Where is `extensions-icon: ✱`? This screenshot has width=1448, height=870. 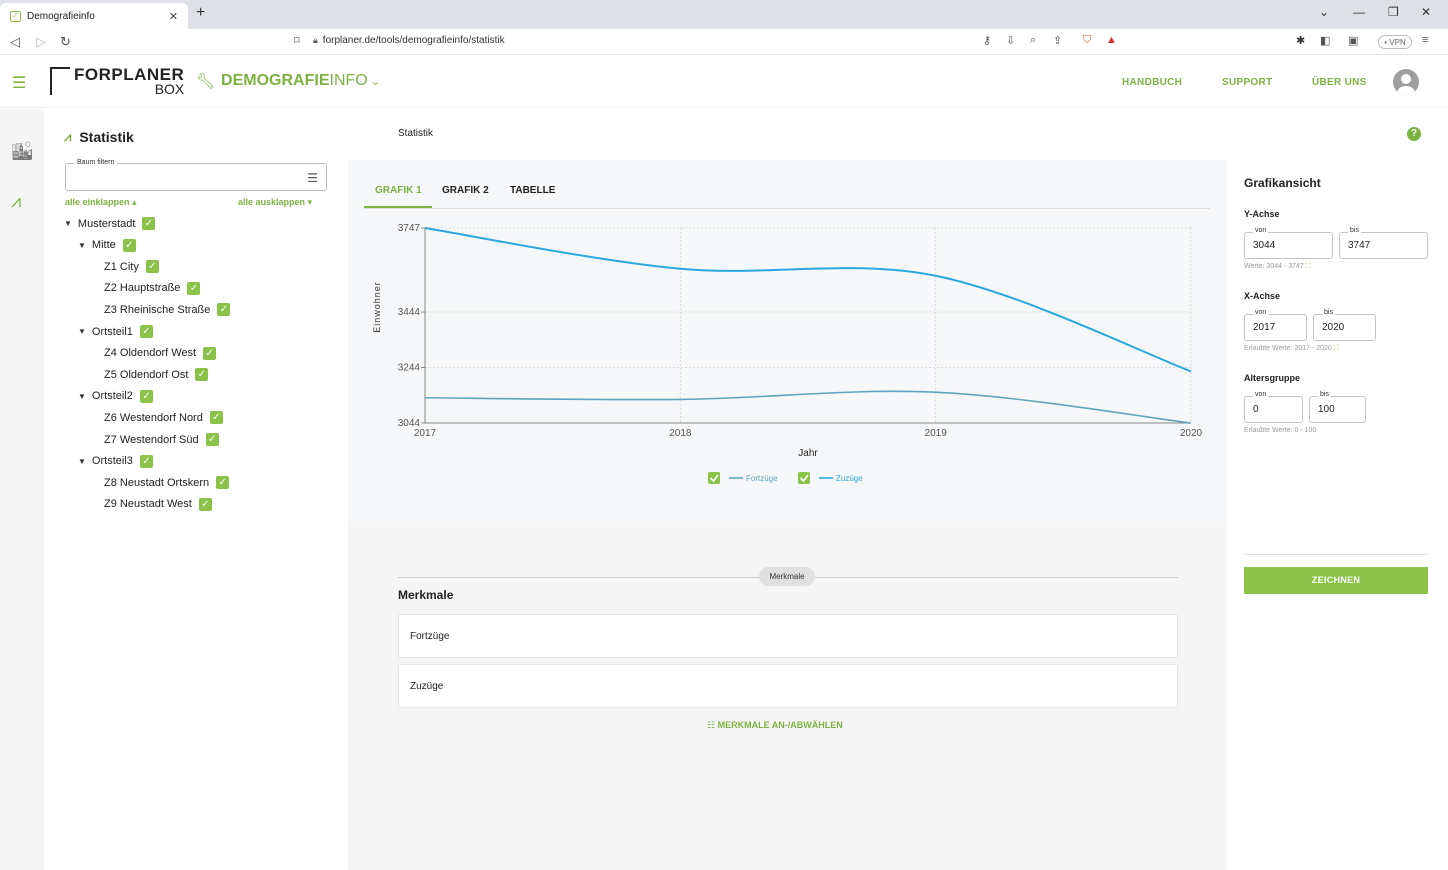 extensions-icon: ✱ is located at coordinates (1300, 40).